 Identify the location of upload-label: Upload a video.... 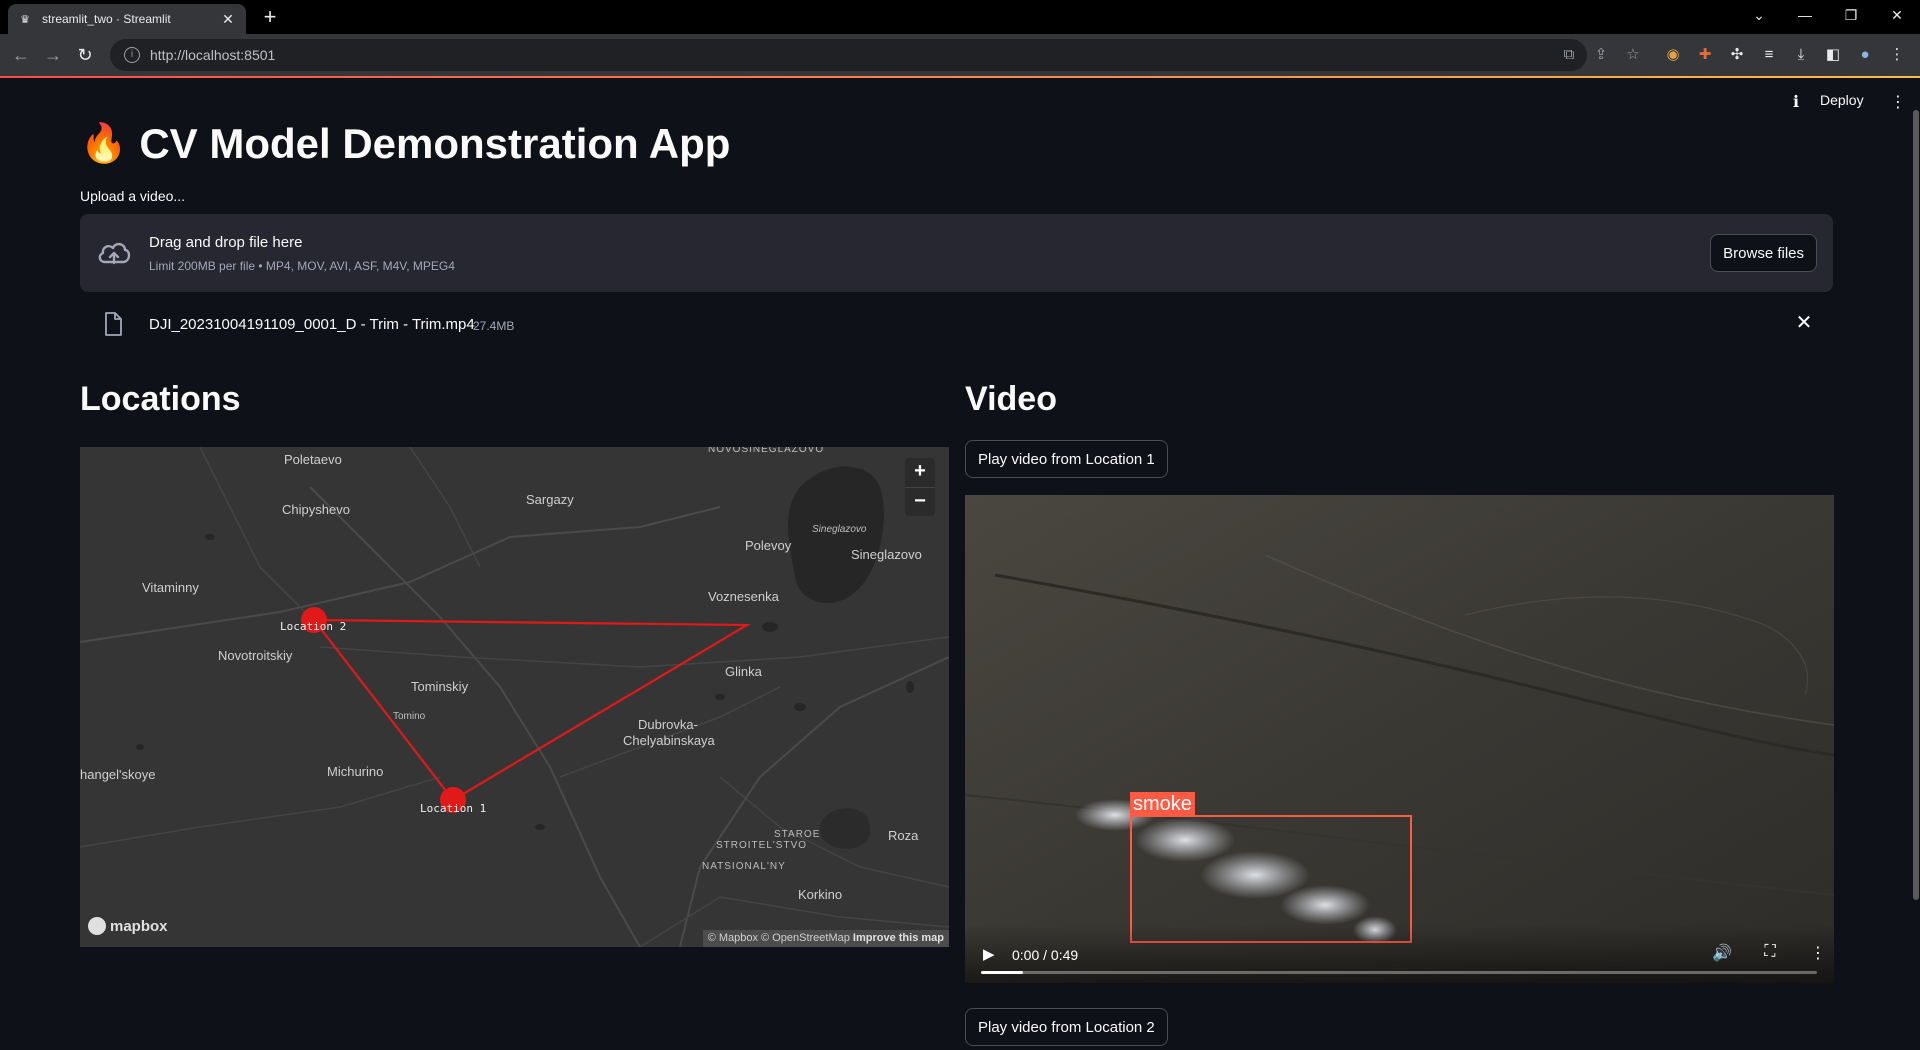
(133, 196).